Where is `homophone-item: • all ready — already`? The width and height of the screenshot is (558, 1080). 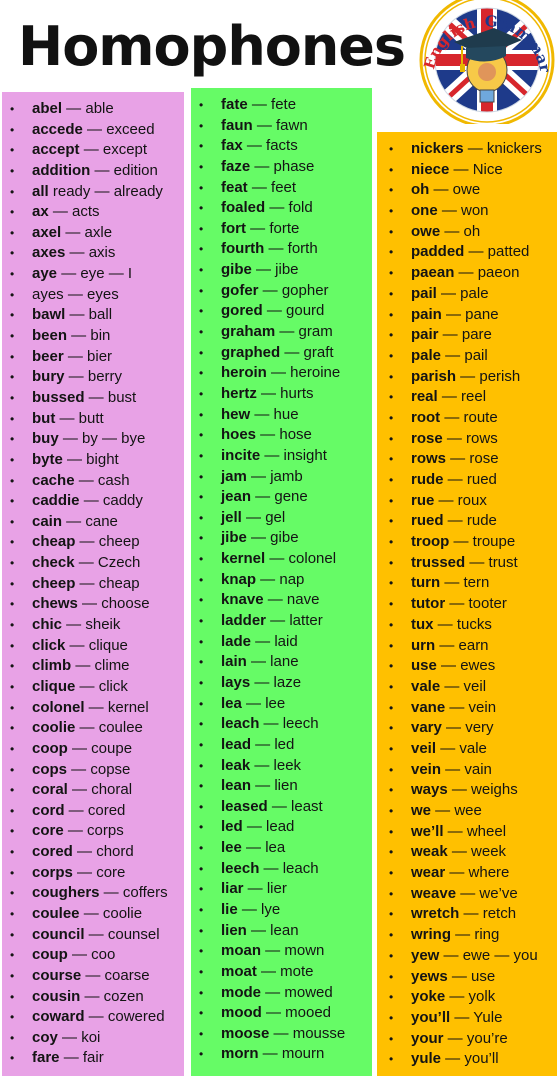 homophone-item: • all ready — already is located at coordinates (93, 192).